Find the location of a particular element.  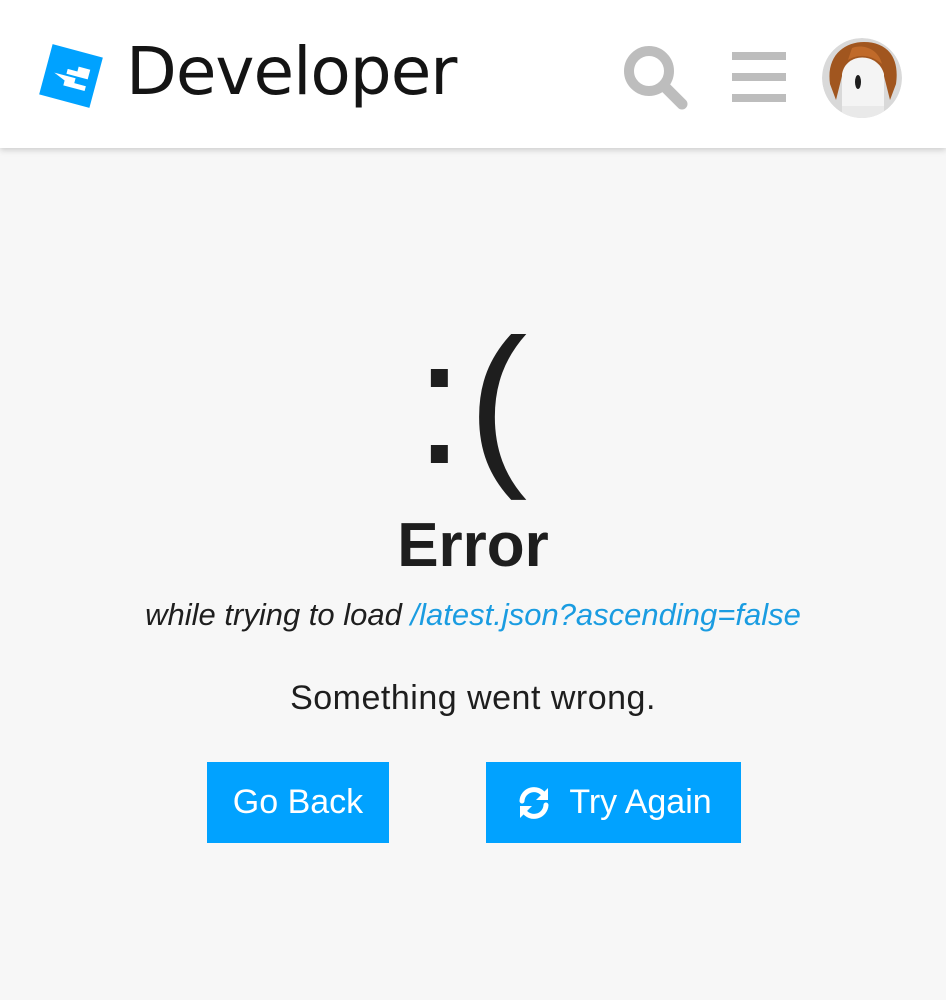

error-path-link: /latest.json?ascending=false is located at coordinates (606, 614).